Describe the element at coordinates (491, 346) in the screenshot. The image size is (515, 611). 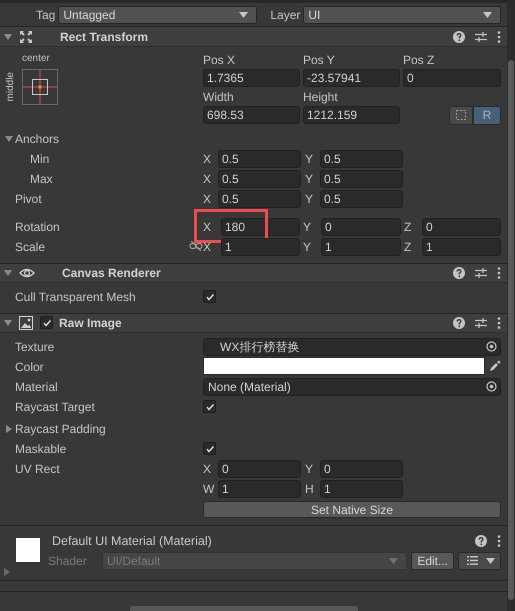
I see `target-icon` at that location.